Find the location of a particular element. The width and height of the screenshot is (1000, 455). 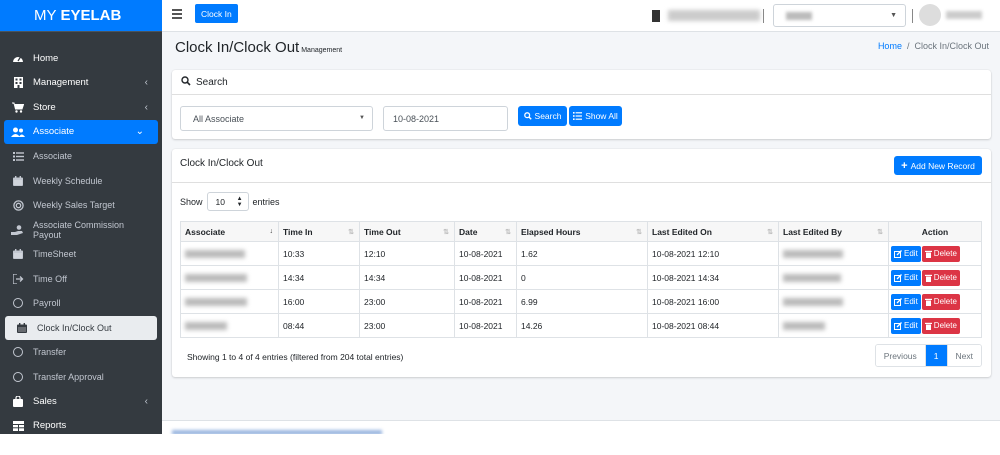

cell-elapsed-hours: 6.99 is located at coordinates (582, 301).